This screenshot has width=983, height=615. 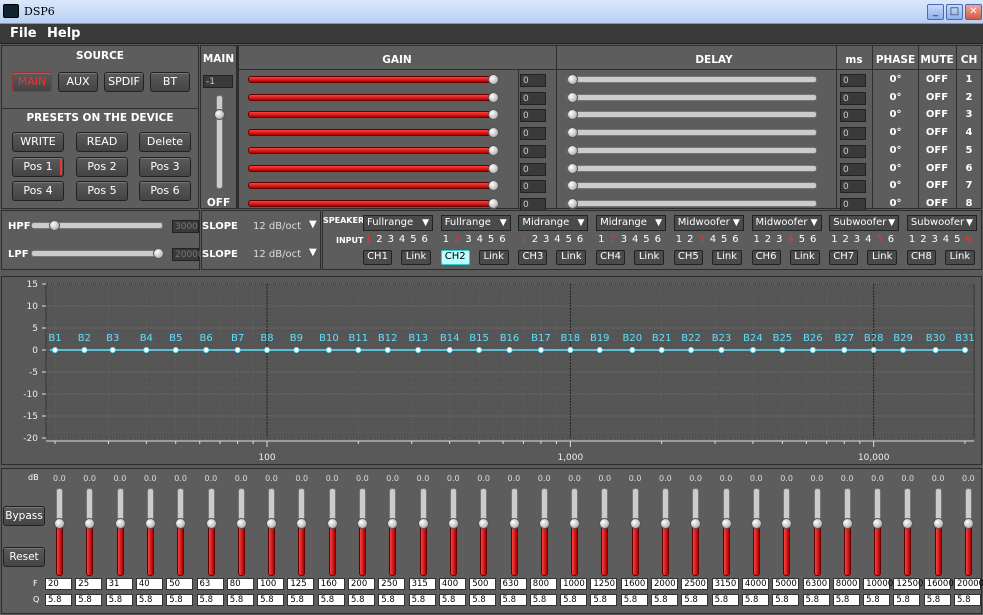 I want to click on source-button-spdif: SPDIF, so click(x=124, y=82).